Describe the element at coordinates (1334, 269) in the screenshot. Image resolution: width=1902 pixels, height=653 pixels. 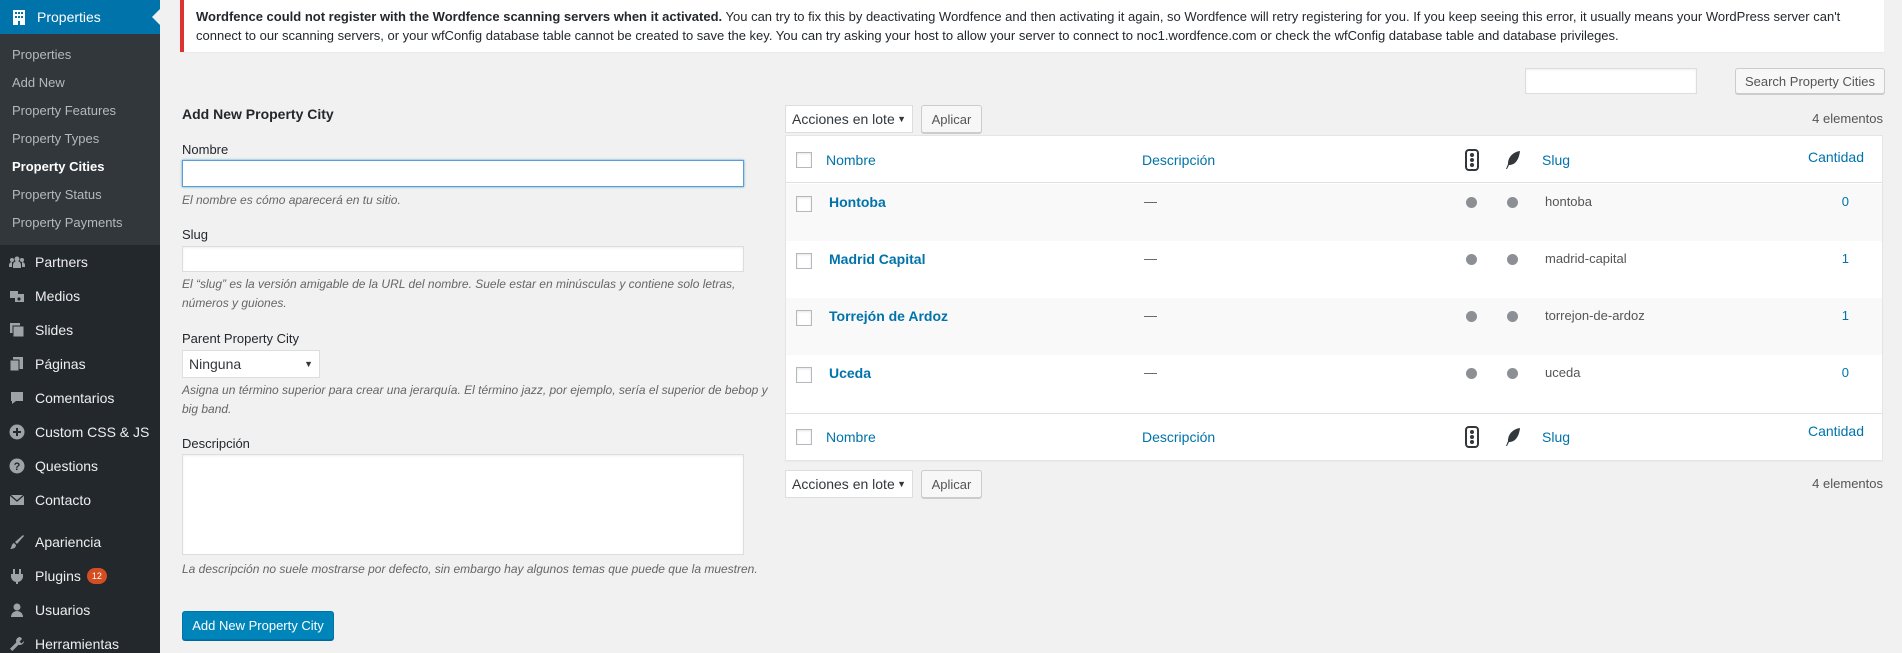
I see `table-row: Madrid Capital — madrid-capital 1` at that location.